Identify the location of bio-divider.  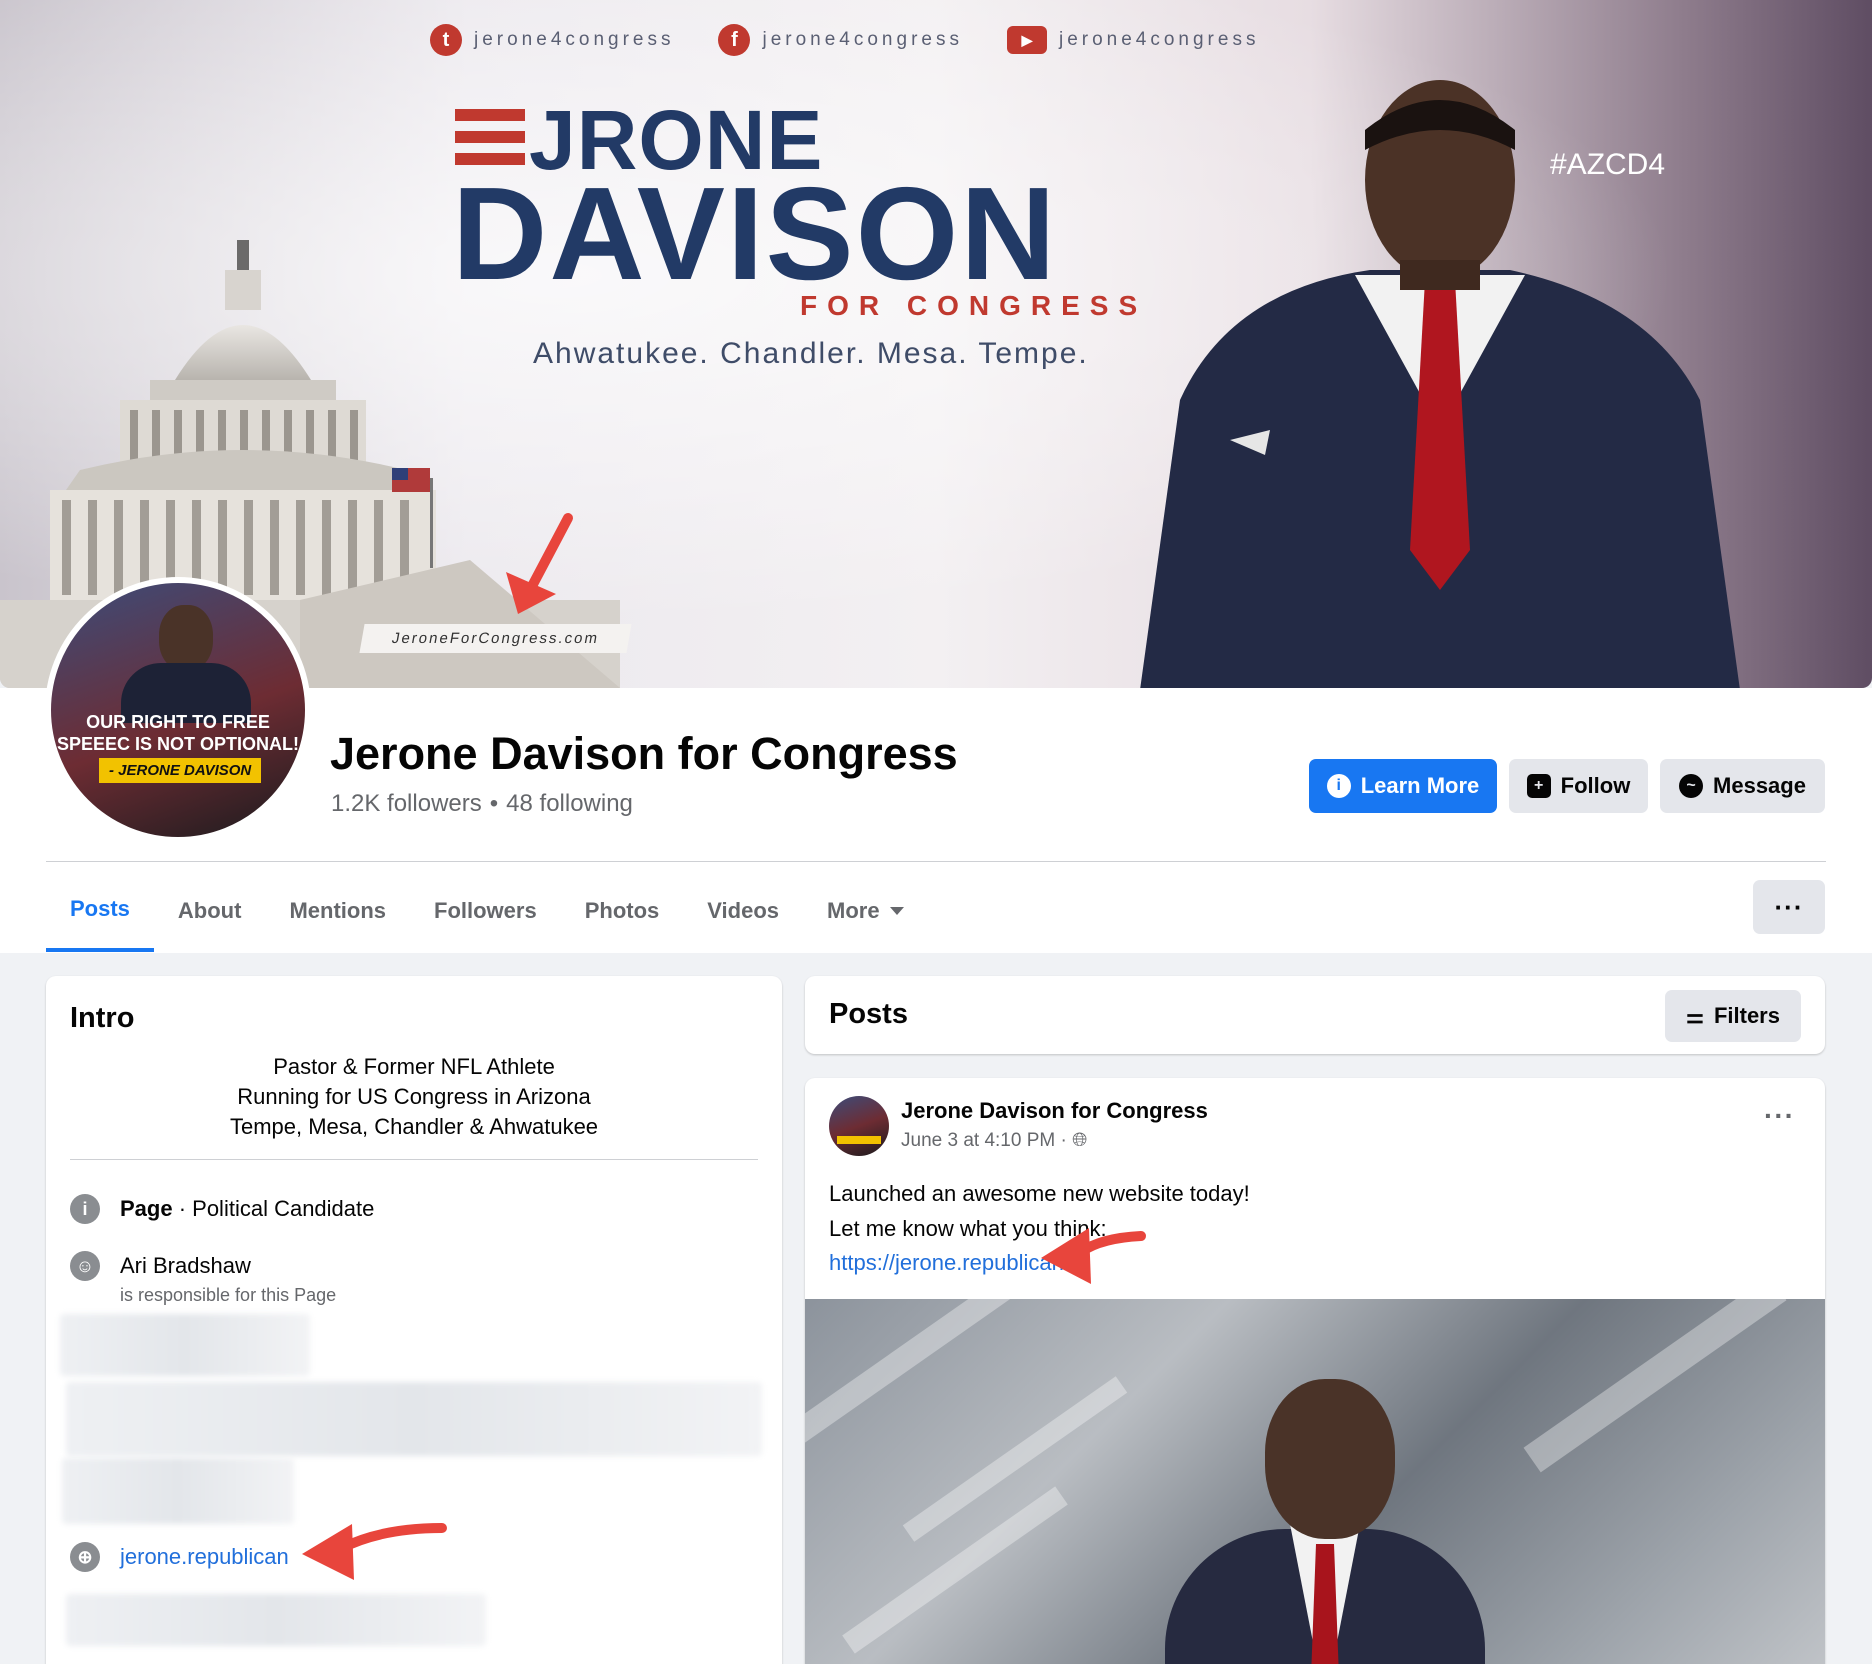
(414, 1159).